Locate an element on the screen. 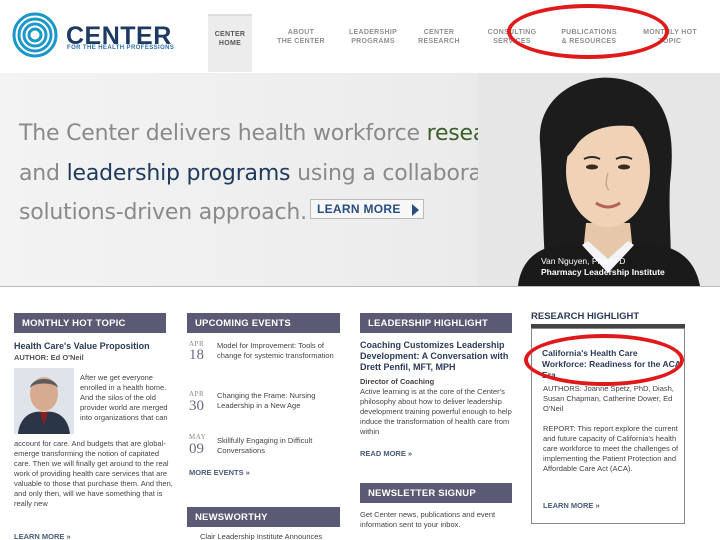 This screenshot has height=540, width=720. nav-monthly-hot-topic: MONTHLY HOT TOPIC is located at coordinates (670, 43).